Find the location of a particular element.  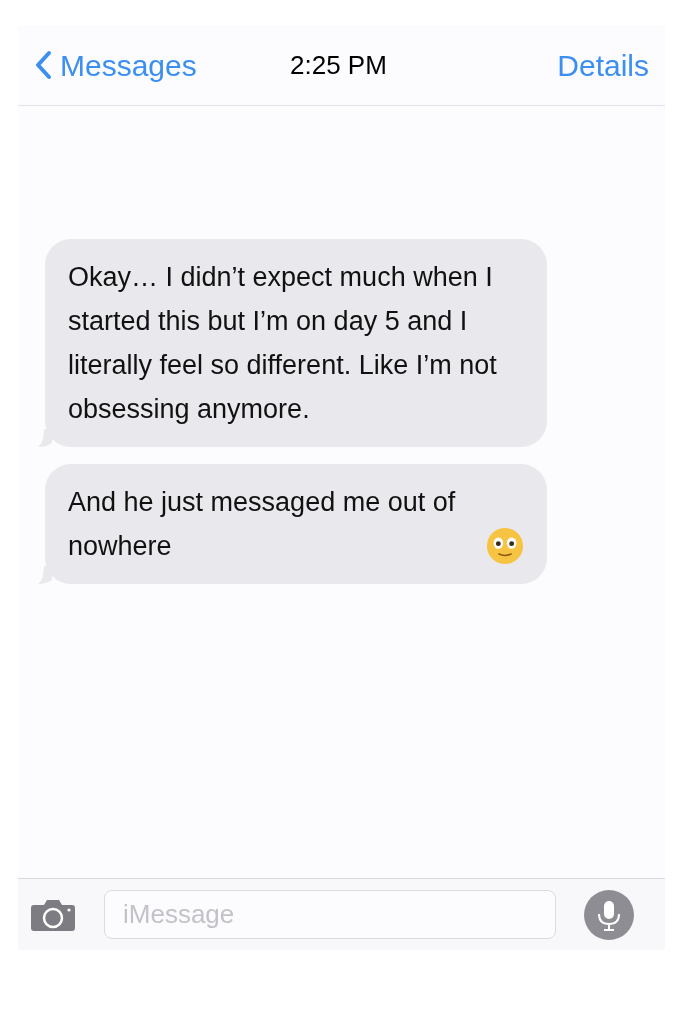

message-text: Okay… I didn’t expect much when I started this but I’m on day 5 and I literally feel so different. Like I’m not obsessing anymore. is located at coordinates (283, 343).